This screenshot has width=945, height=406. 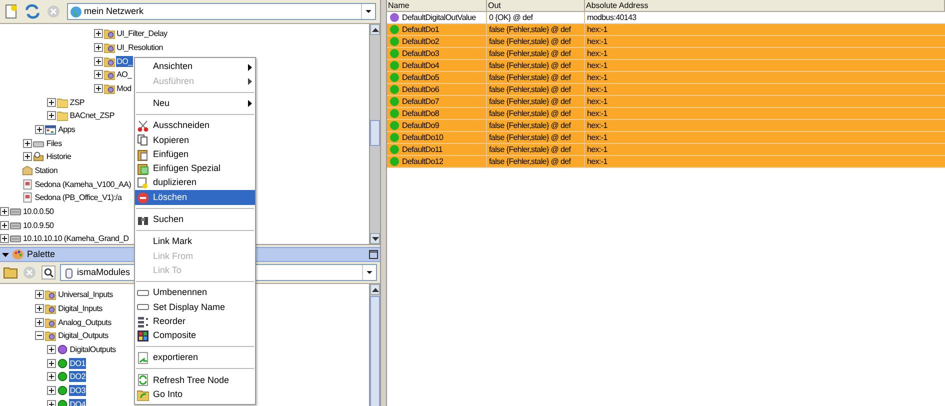 I want to click on table-cell: DefaultDo1, so click(x=421, y=29).